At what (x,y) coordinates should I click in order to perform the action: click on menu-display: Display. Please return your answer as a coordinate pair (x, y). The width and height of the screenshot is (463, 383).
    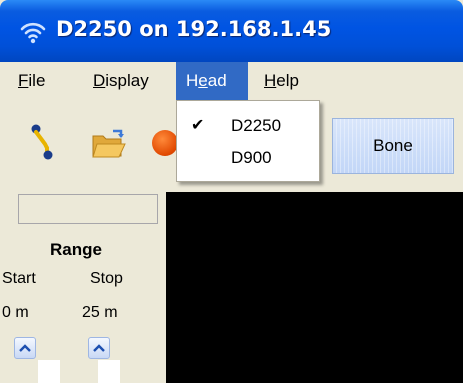
    Looking at the image, I should click on (121, 81).